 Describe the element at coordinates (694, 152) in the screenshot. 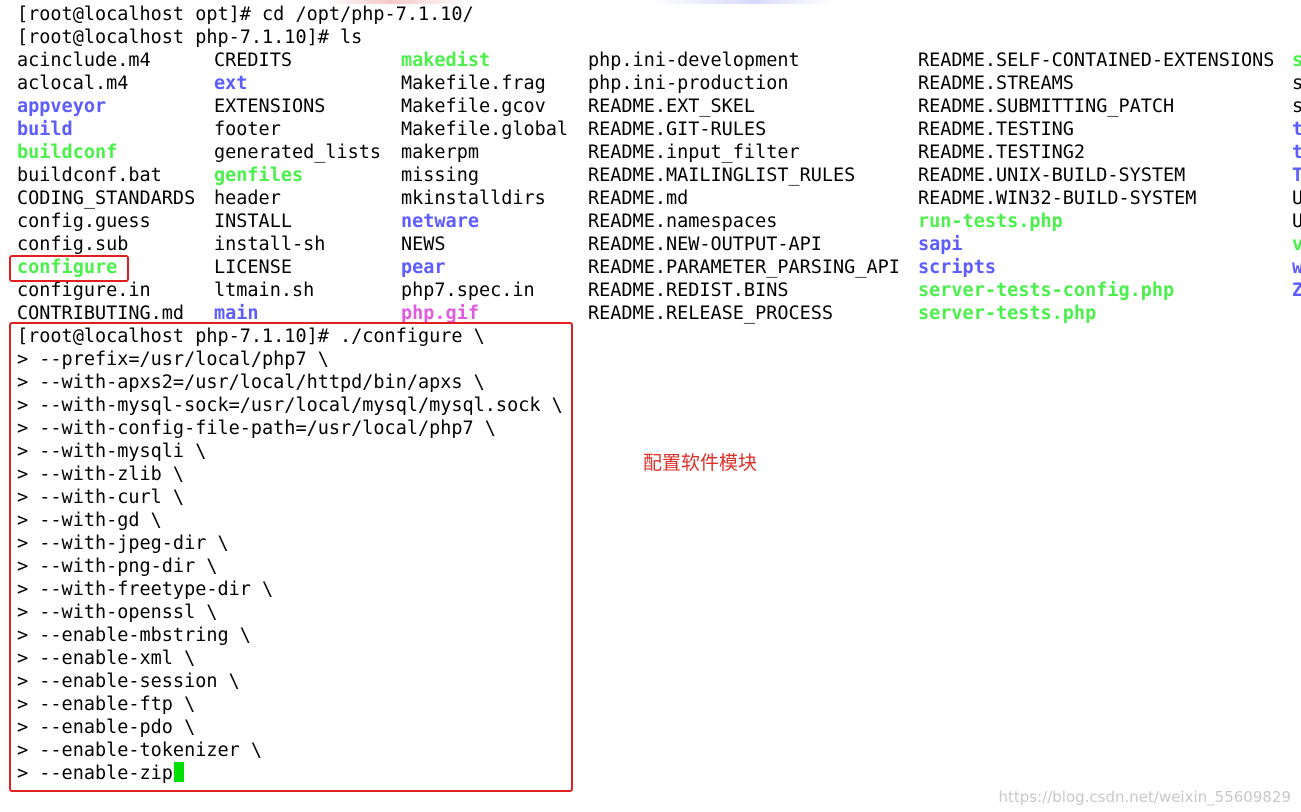

I see `ls-entry-file: README.input_filter` at that location.